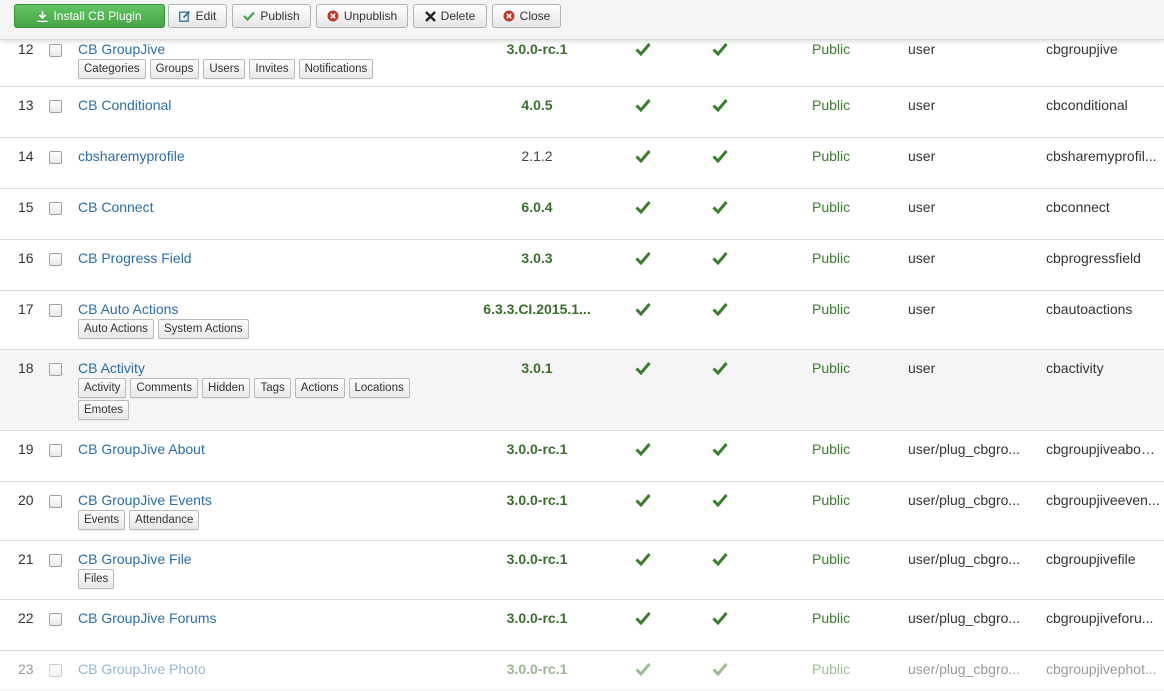 This screenshot has height=691, width=1164. I want to click on plugin-name-link: CB Progress Field, so click(135, 258).